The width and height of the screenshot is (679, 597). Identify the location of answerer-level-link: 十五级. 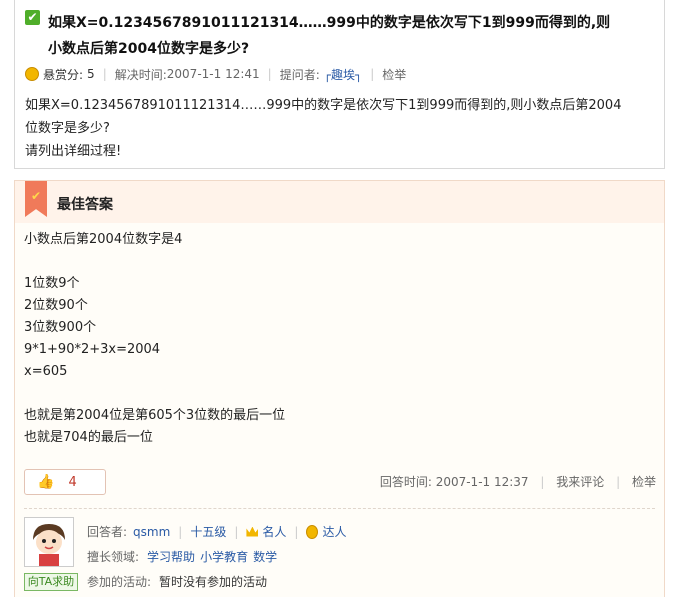
(208, 531).